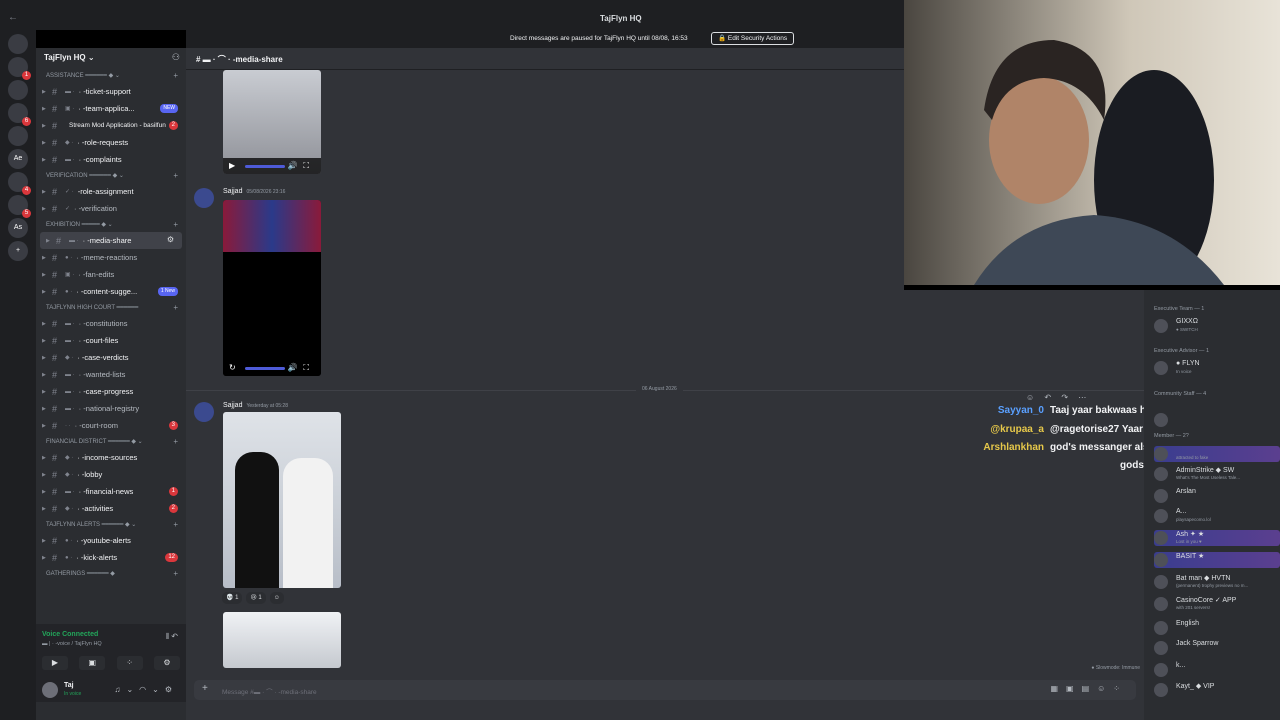 The height and width of the screenshot is (720, 1280). I want to click on channel-item: ▶ # ▣ · · -fan-edits, so click(111, 274).